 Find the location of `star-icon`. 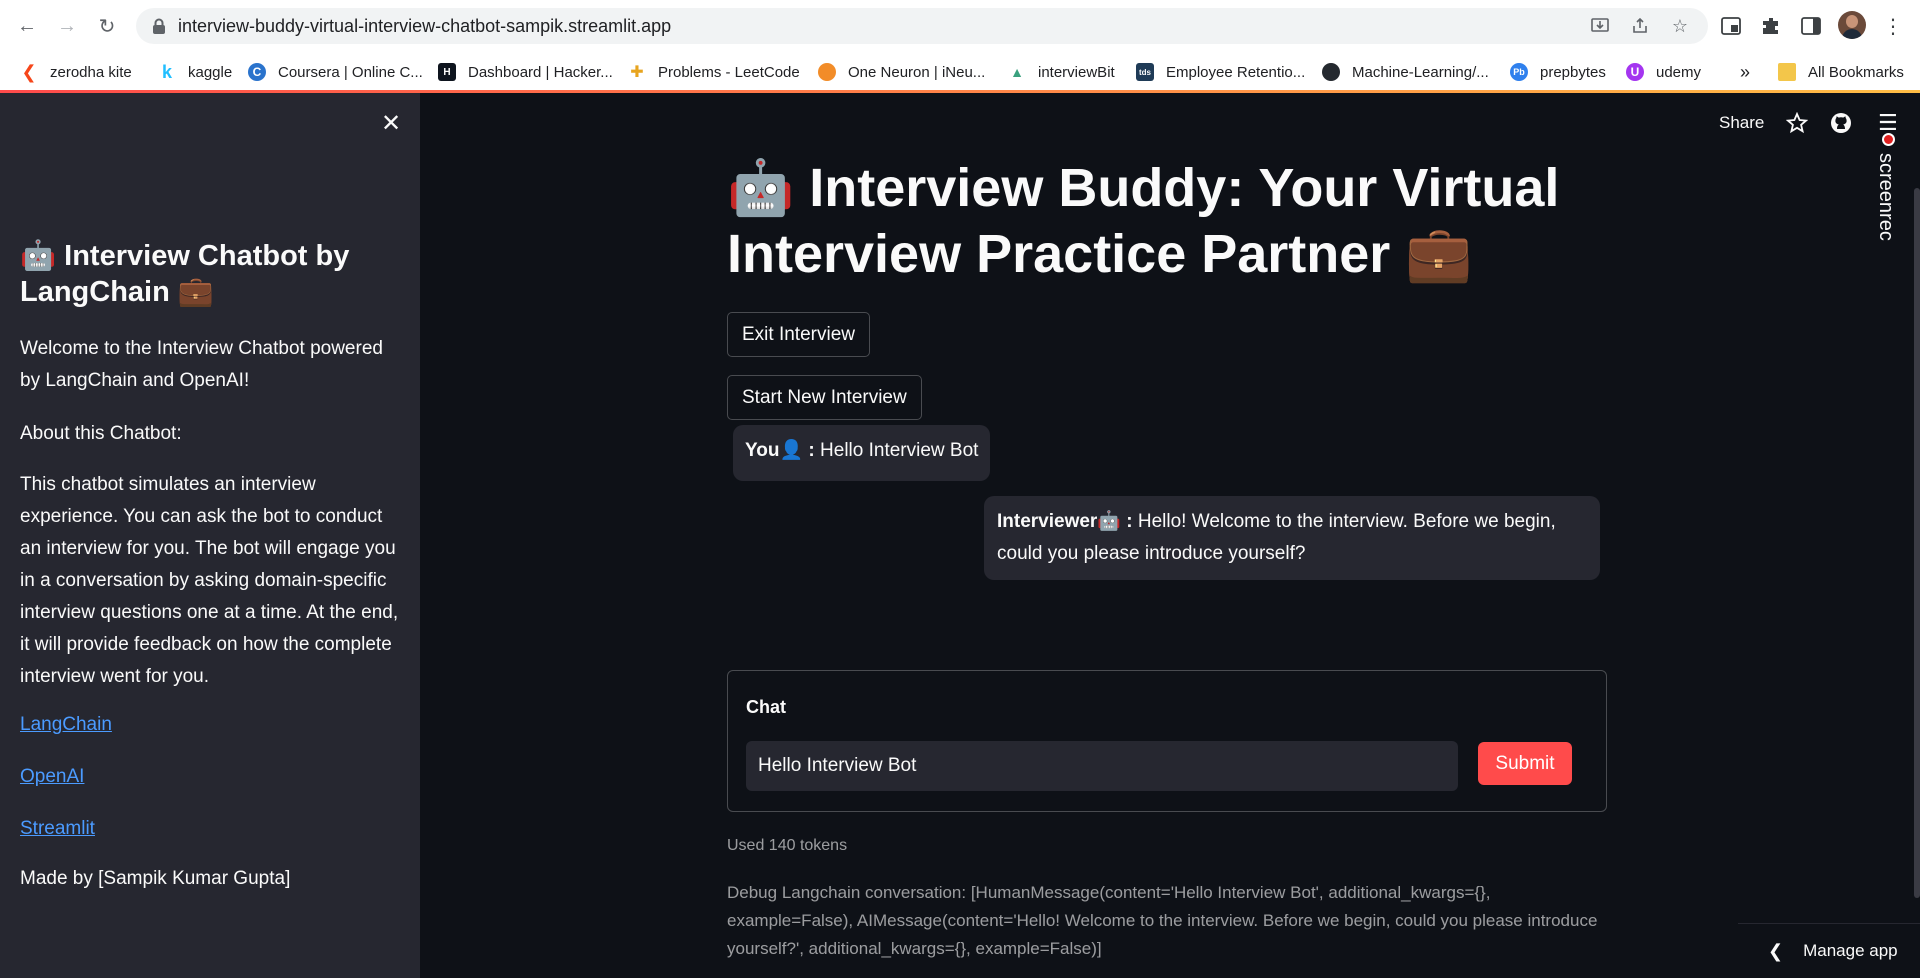

star-icon is located at coordinates (1797, 123).